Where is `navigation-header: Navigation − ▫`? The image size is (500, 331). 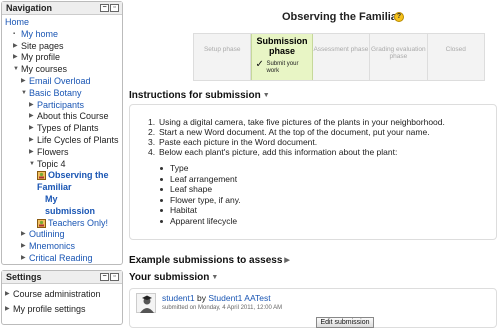 navigation-header: Navigation − ▫ is located at coordinates (62, 8).